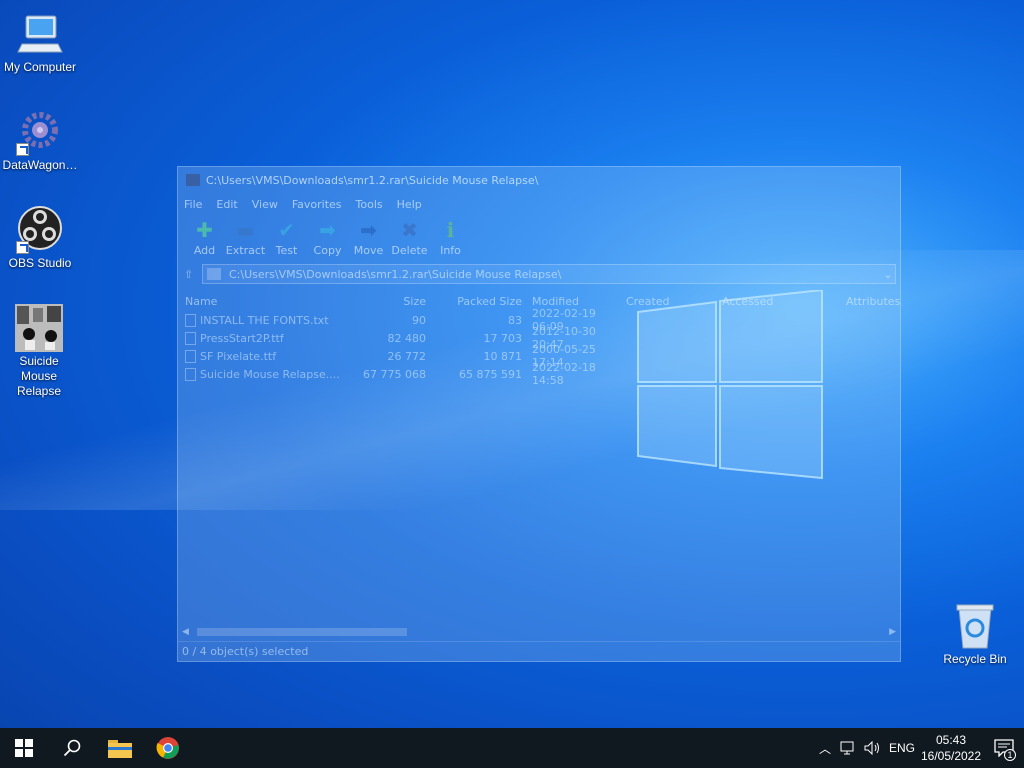 The height and width of the screenshot is (768, 1024). I want to click on horizontal-scrollbar: ◀ ▶, so click(539, 632).